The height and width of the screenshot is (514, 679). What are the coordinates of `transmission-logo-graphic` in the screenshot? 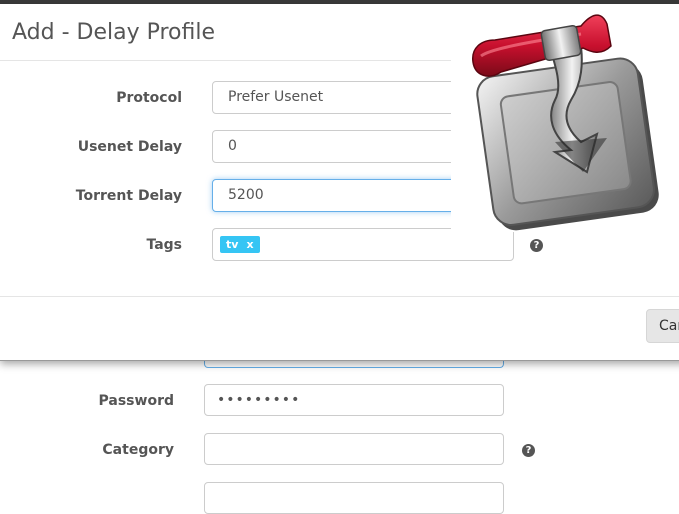 It's located at (565, 122).